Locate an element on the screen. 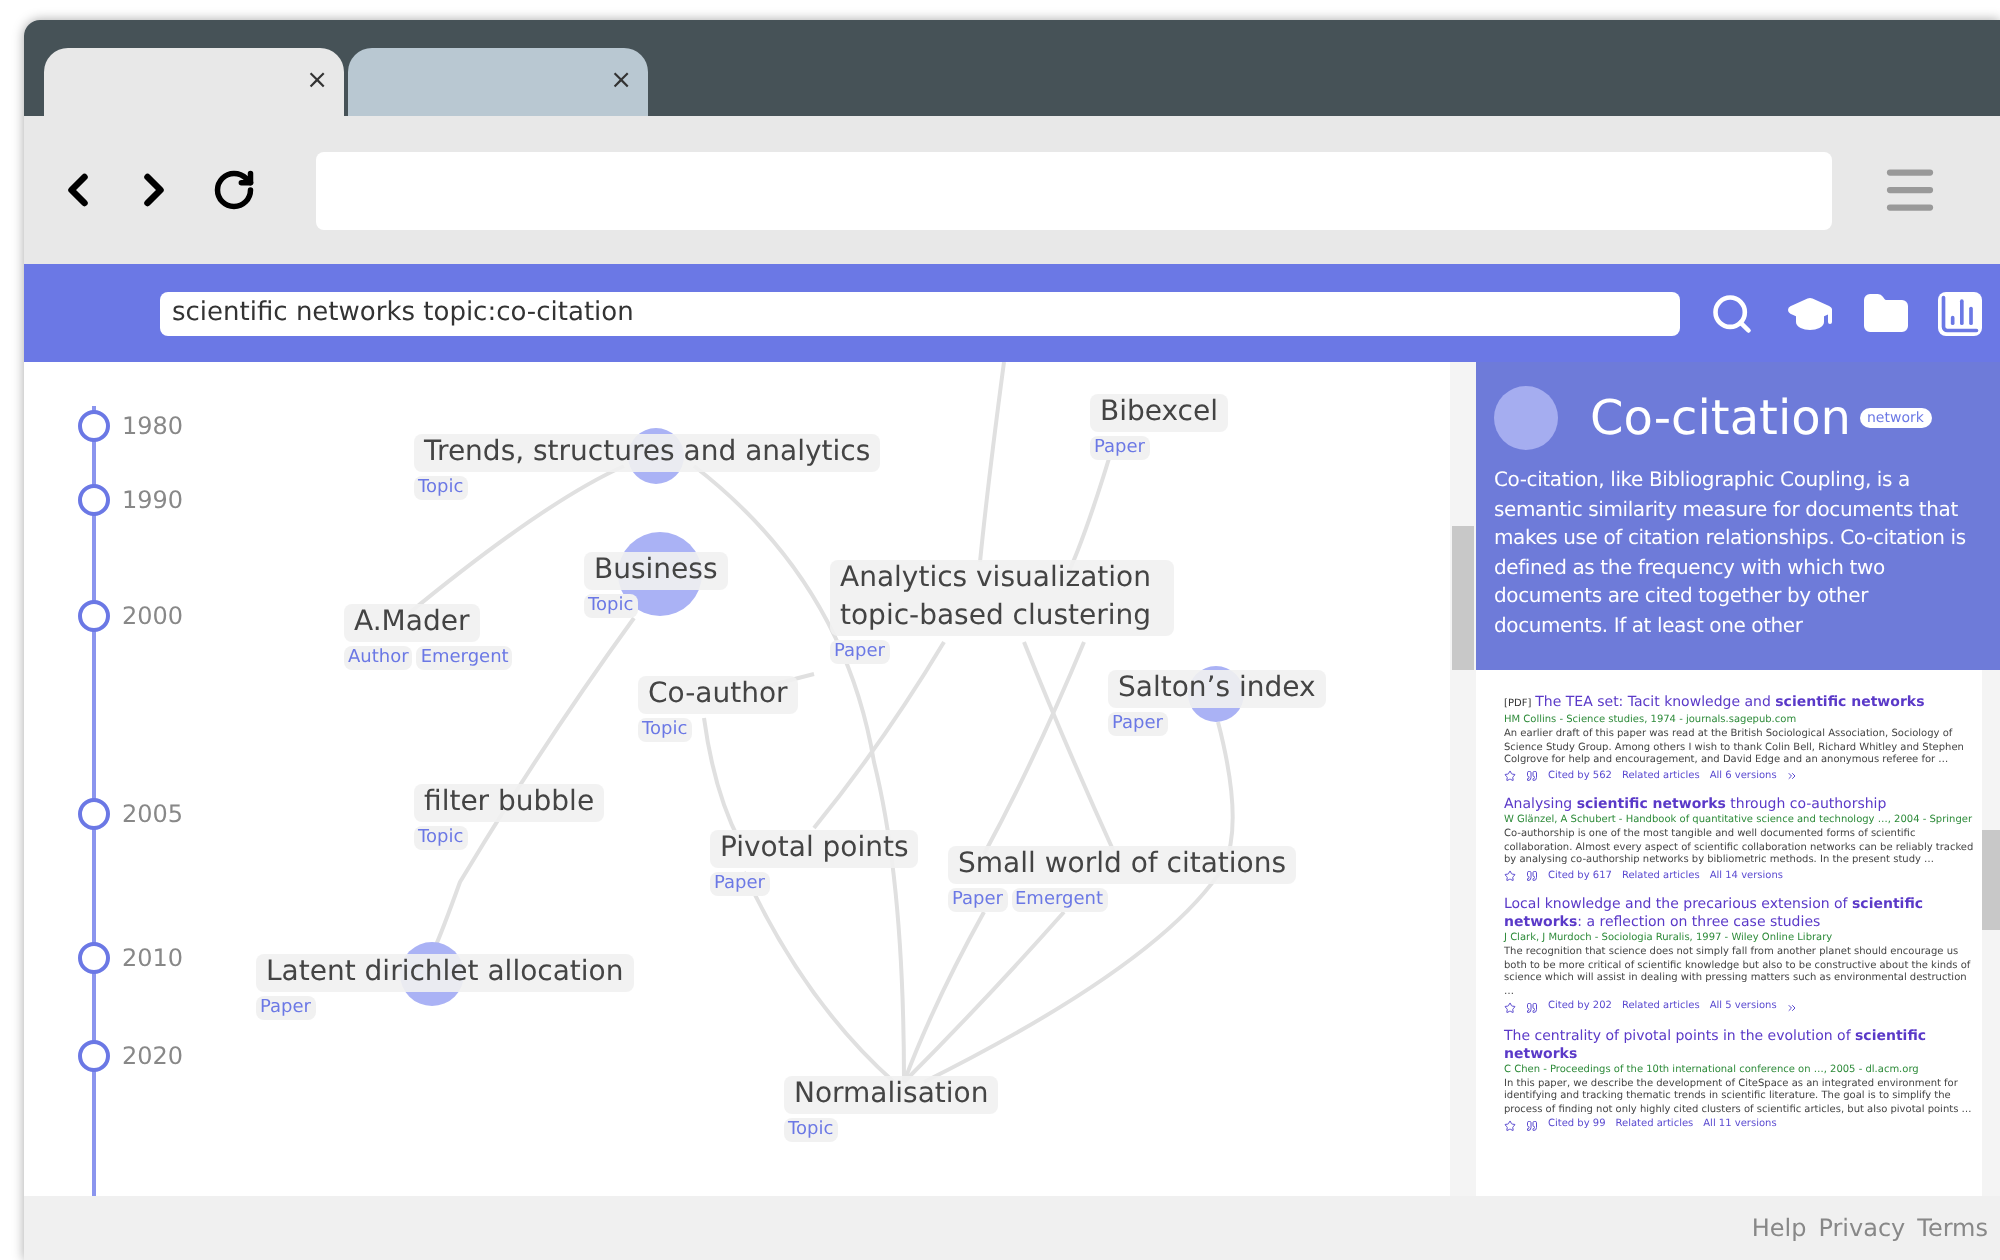 Image resolution: width=2000 pixels, height=1260 pixels. detail-description: Co-citation, like Bibliographic Coupling, is a semantic similarity measure for documents that makes use of citation relationships. Co-citation is defined as the frequency with which two documents are cited together by other documents. If at least one other is located at coordinates (1731, 554).